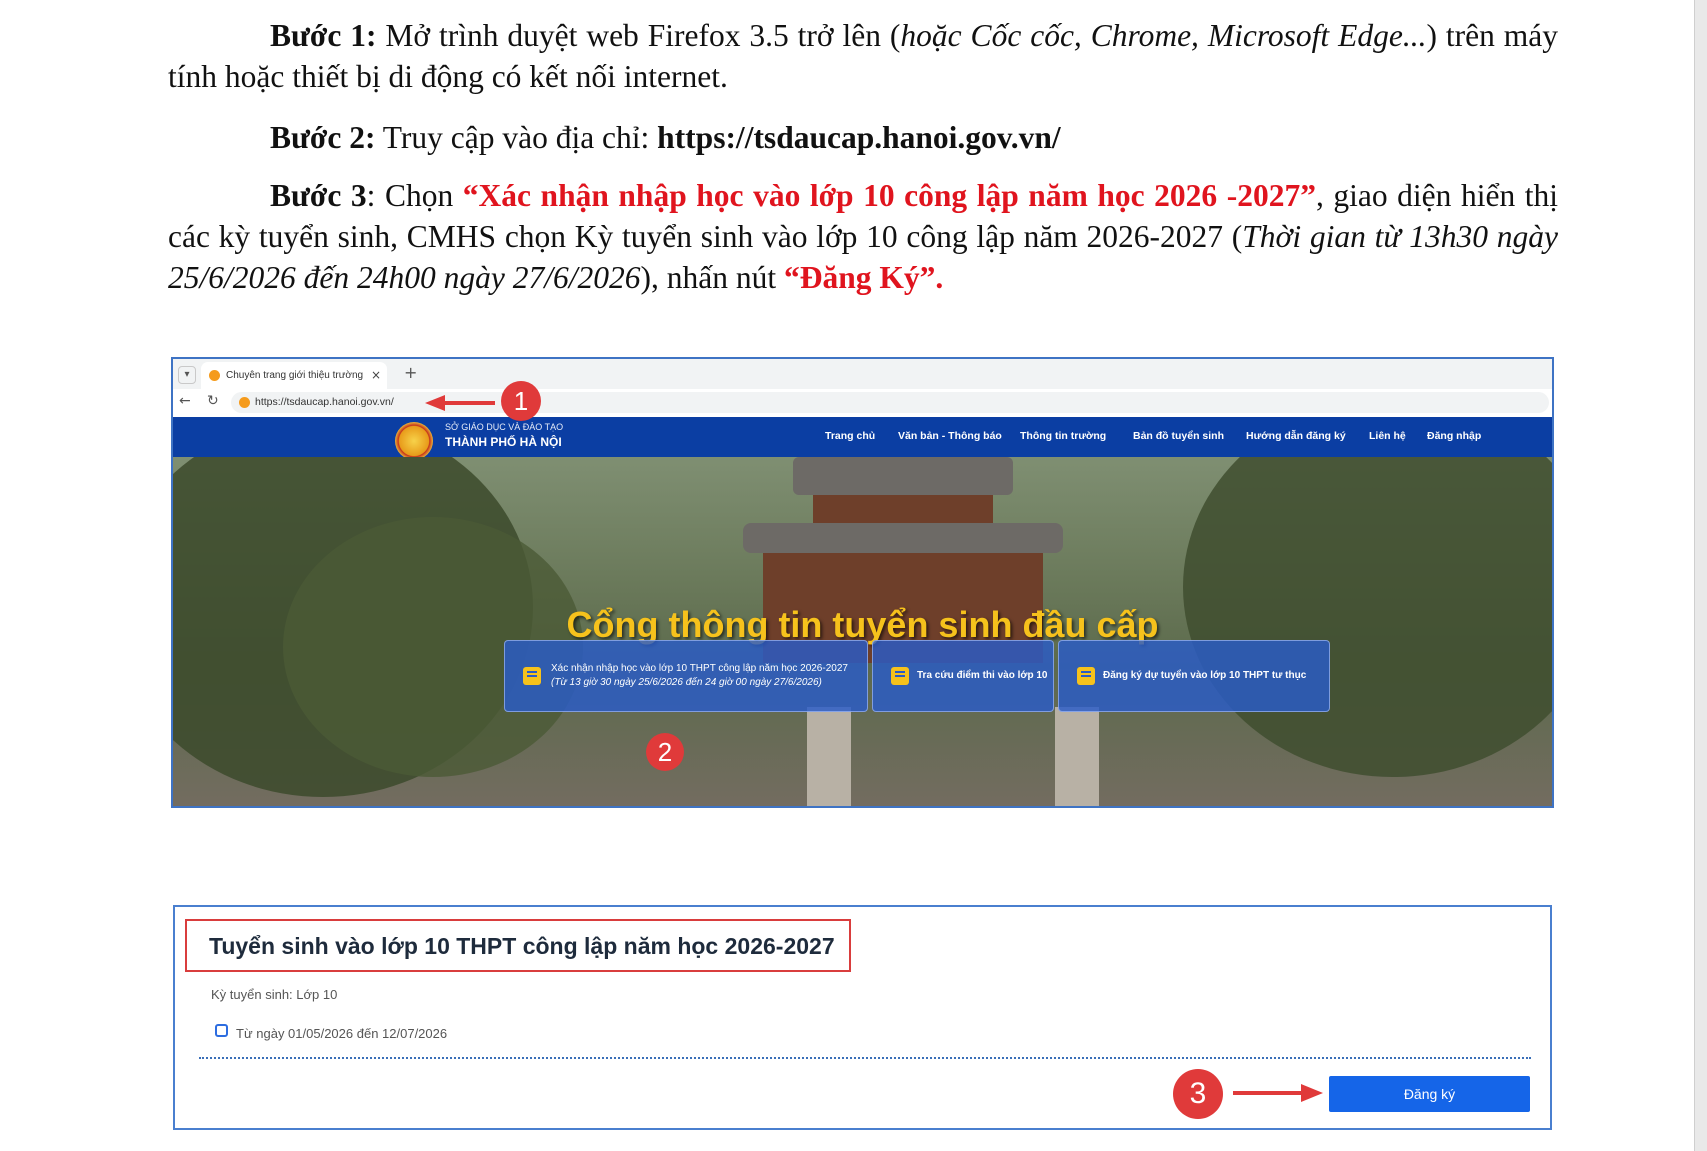  I want to click on step-marker-3: 3, so click(1198, 1094).